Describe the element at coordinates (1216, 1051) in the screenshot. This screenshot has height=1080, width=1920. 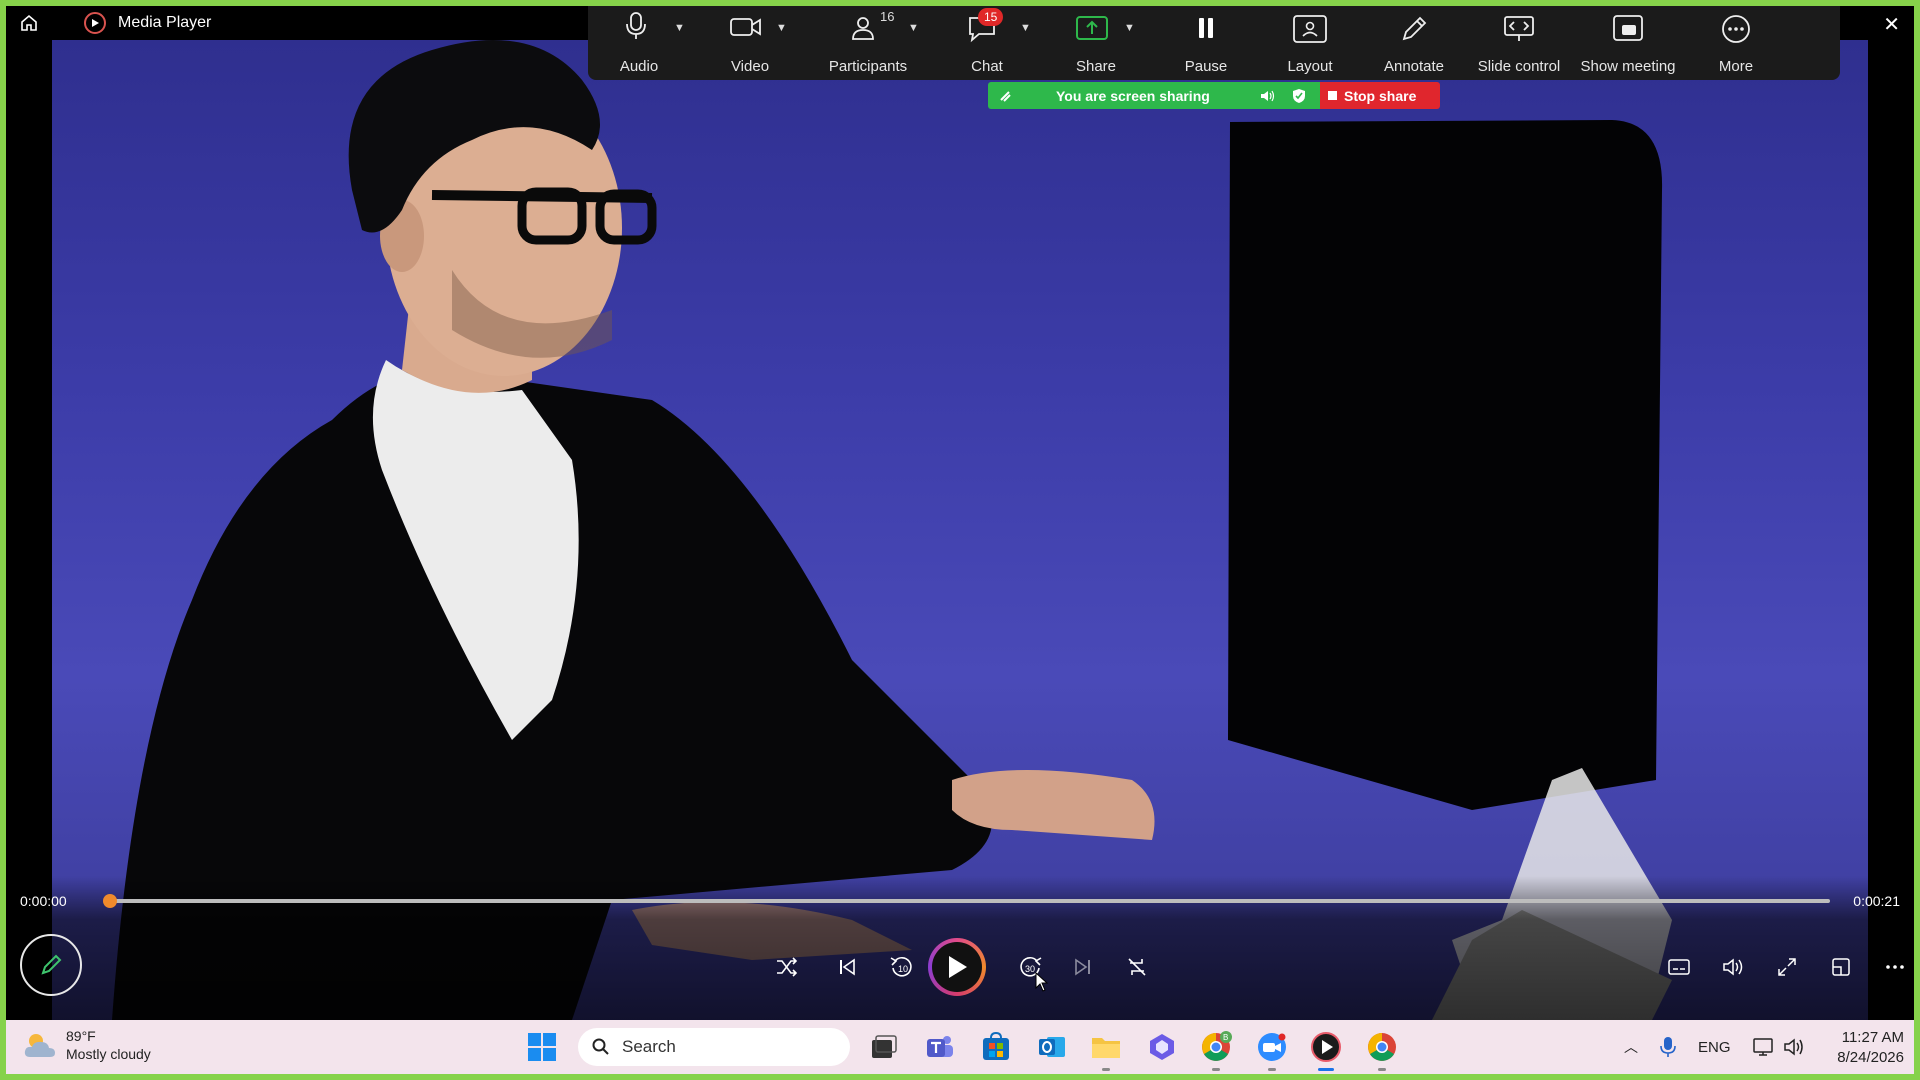
I see `chrome-app: B` at that location.